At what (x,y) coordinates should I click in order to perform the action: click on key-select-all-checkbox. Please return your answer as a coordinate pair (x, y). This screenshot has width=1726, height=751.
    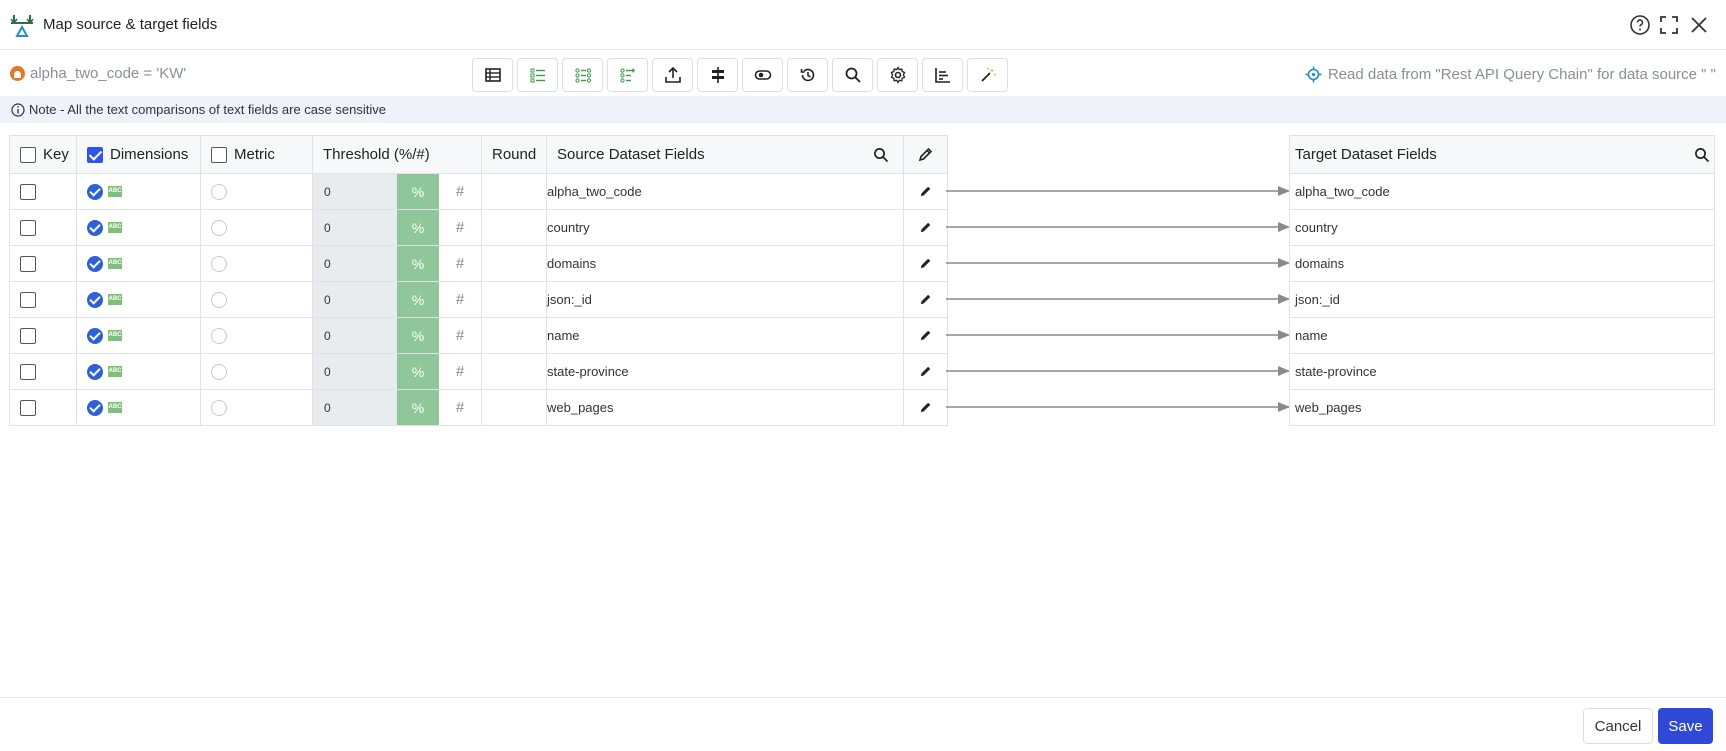
    Looking at the image, I should click on (28, 154).